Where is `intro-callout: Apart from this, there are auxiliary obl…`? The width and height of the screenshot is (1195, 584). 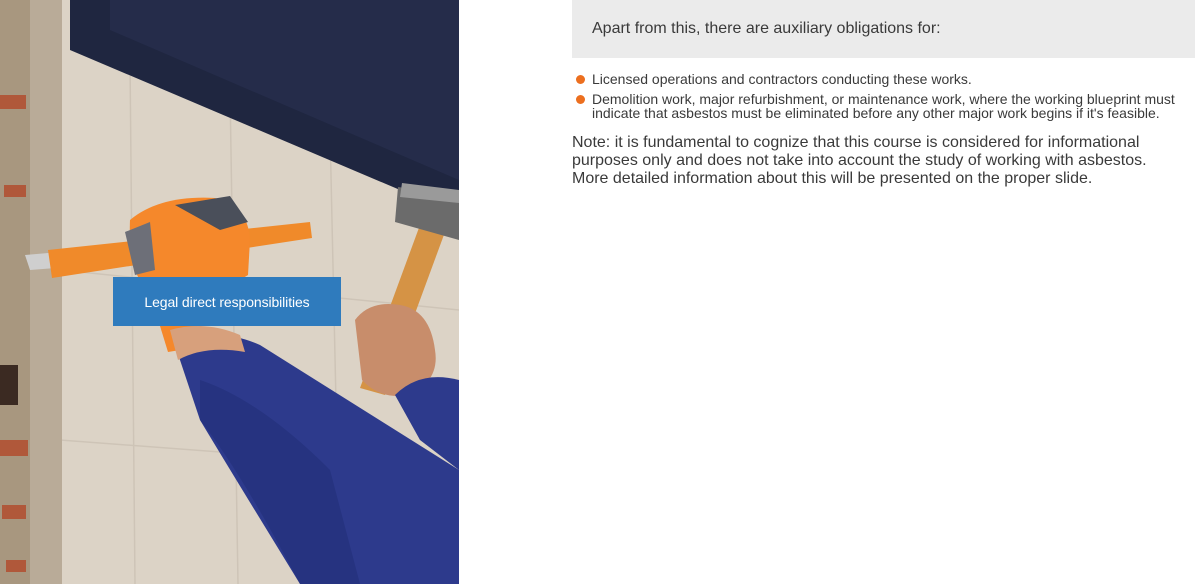 intro-callout: Apart from this, there are auxiliary obl… is located at coordinates (883, 29).